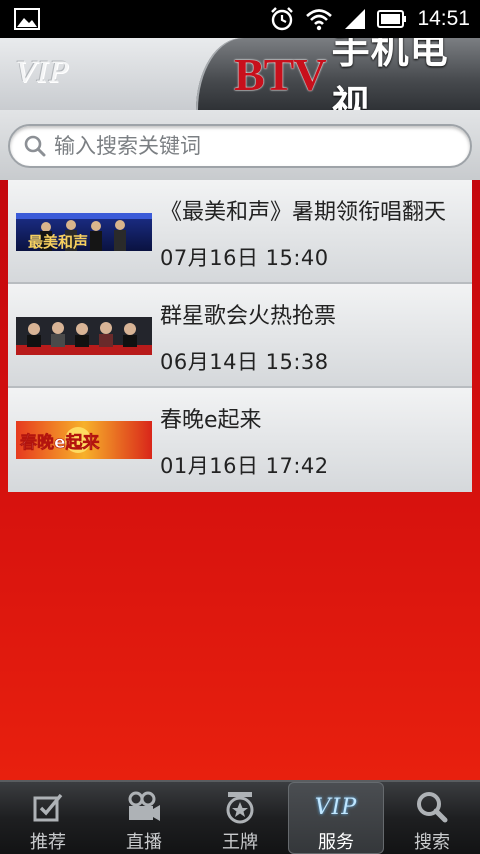  What do you see at coordinates (240, 440) in the screenshot?
I see `list-item: 春晚e起来 春晚e起来 01月16日 17:42` at bounding box center [240, 440].